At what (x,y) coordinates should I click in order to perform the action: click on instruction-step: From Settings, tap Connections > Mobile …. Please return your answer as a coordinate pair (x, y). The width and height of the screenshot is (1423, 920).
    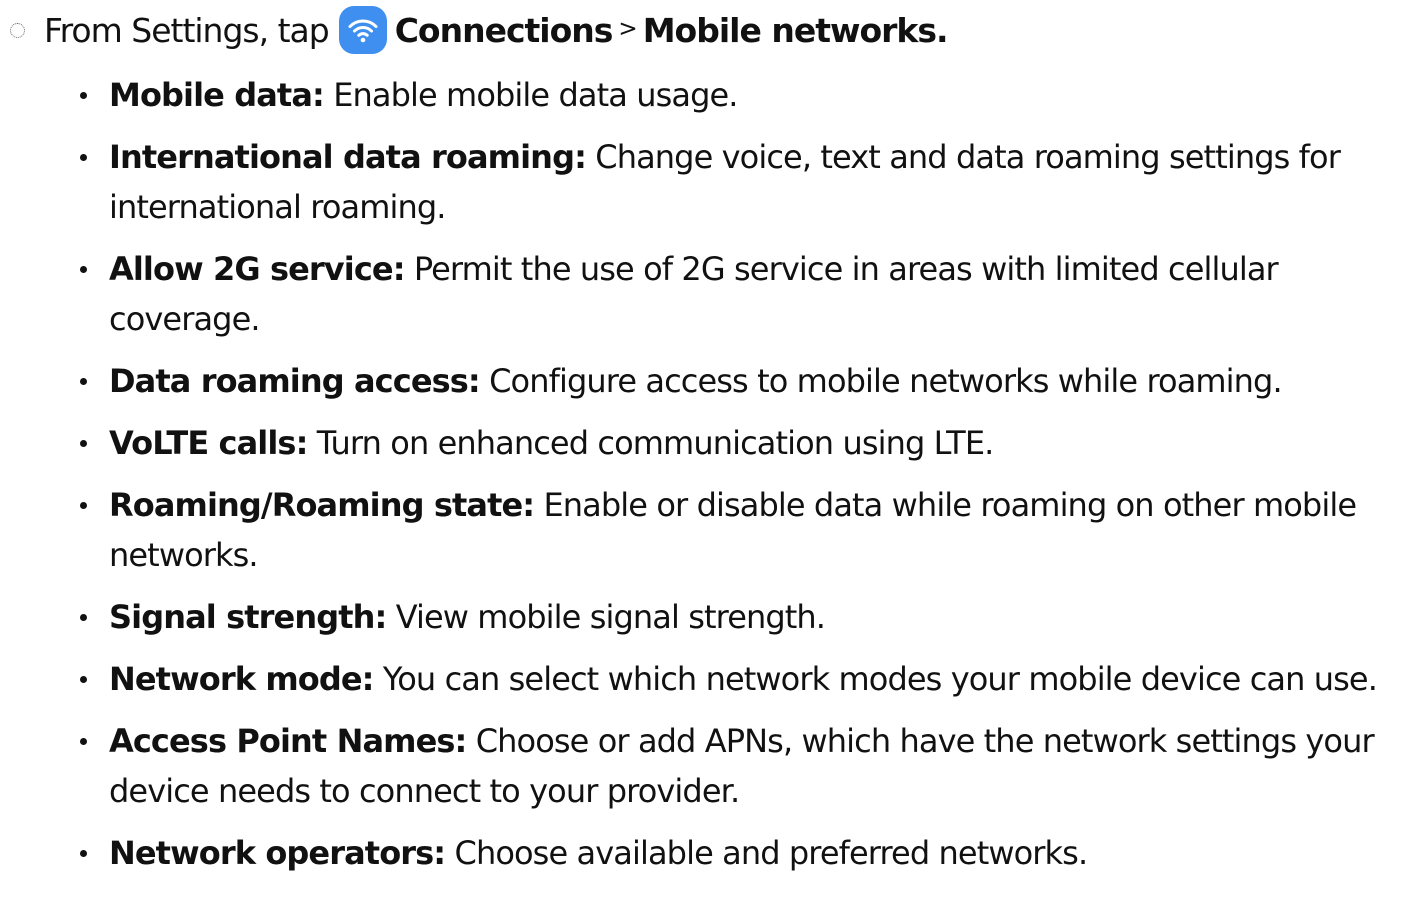
    Looking at the image, I should click on (478, 30).